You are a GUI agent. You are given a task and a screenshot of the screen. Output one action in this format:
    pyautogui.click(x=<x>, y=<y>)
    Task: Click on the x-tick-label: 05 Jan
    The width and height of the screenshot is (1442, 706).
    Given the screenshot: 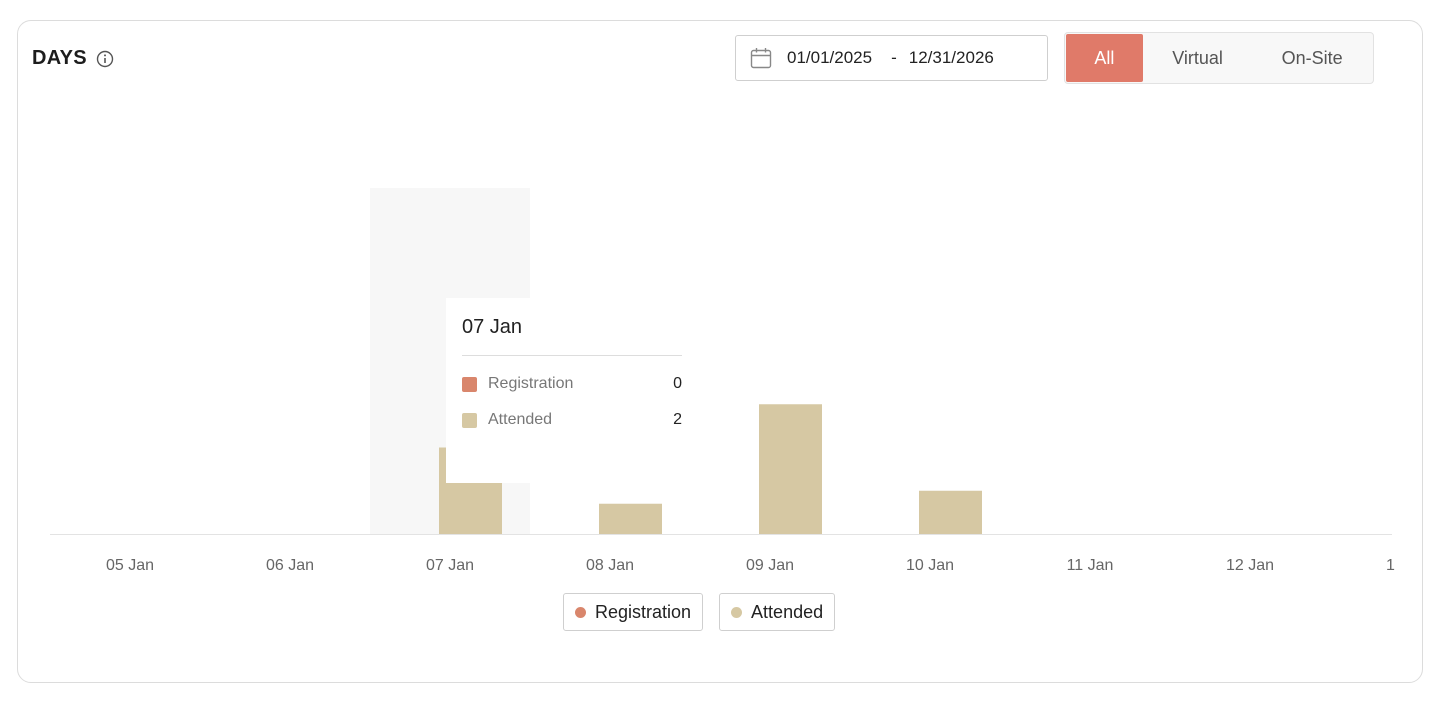 What is the action you would take?
    pyautogui.click(x=130, y=565)
    